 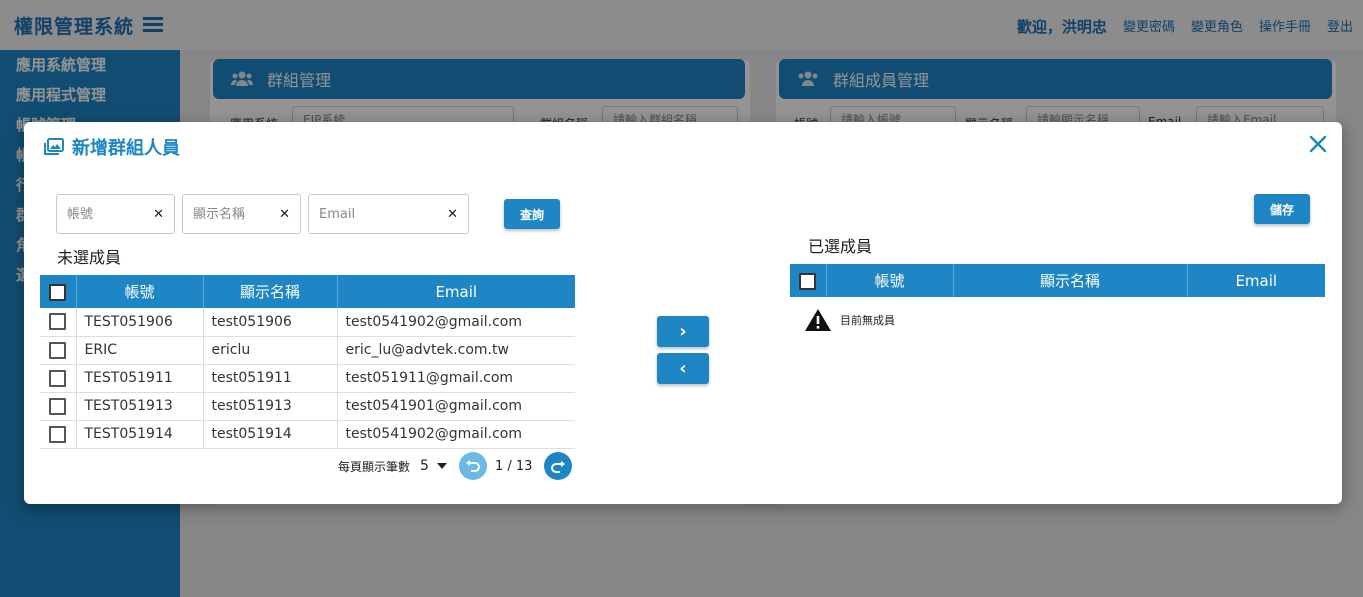 I want to click on email-cell: test051911@gmail.com, so click(x=456, y=378).